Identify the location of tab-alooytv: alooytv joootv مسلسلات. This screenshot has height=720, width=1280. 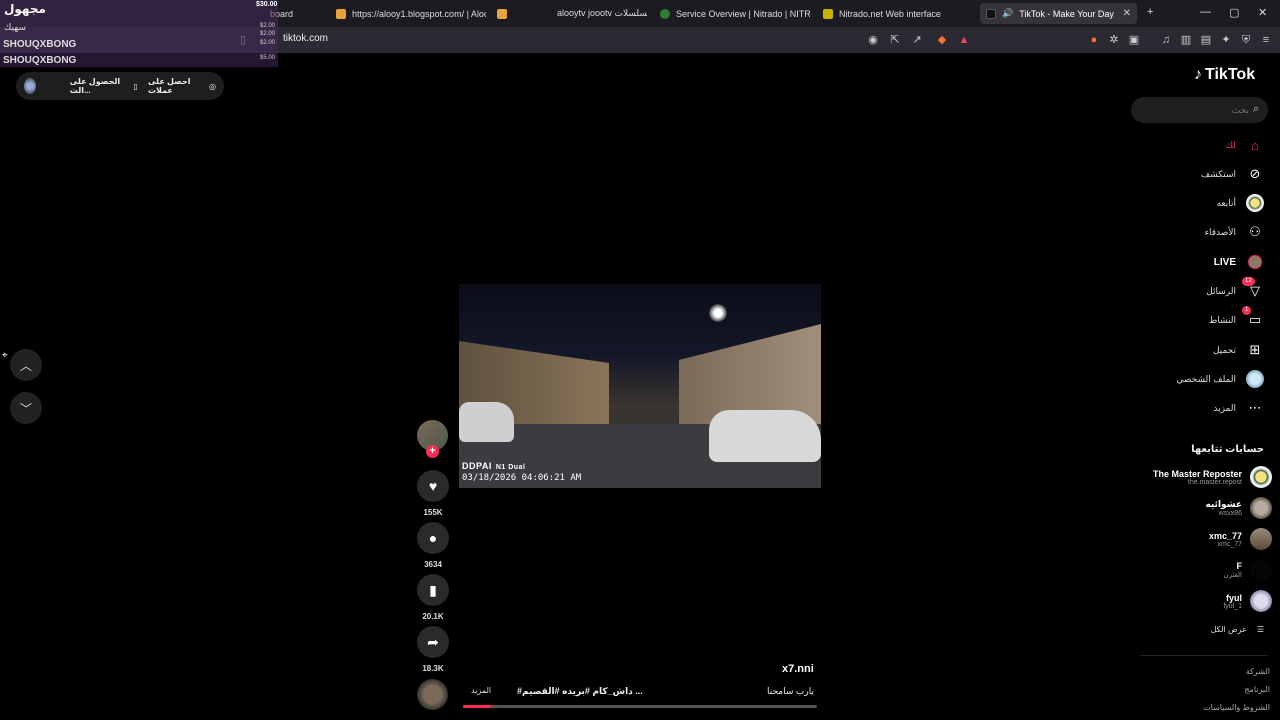
(572, 13).